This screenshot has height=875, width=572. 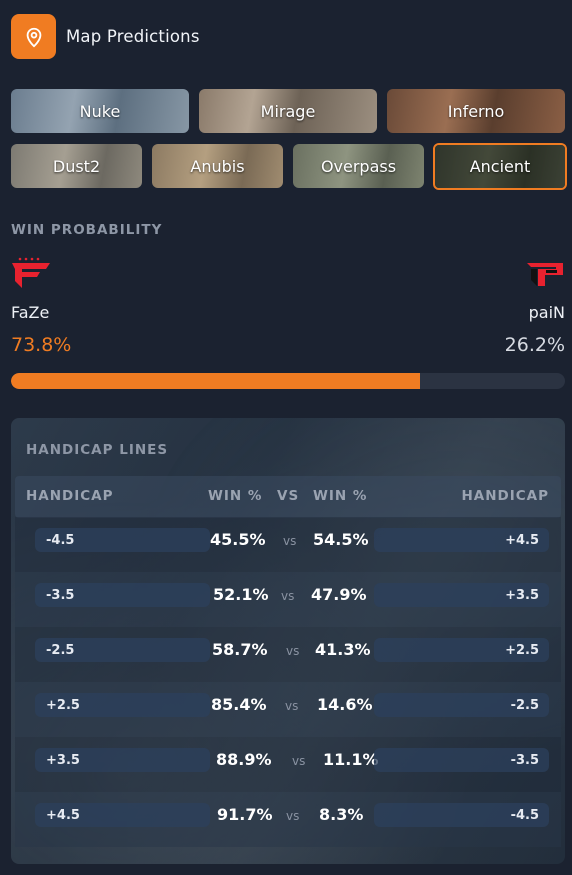 I want to click on handicap-left-value: -4.5, so click(x=122, y=540).